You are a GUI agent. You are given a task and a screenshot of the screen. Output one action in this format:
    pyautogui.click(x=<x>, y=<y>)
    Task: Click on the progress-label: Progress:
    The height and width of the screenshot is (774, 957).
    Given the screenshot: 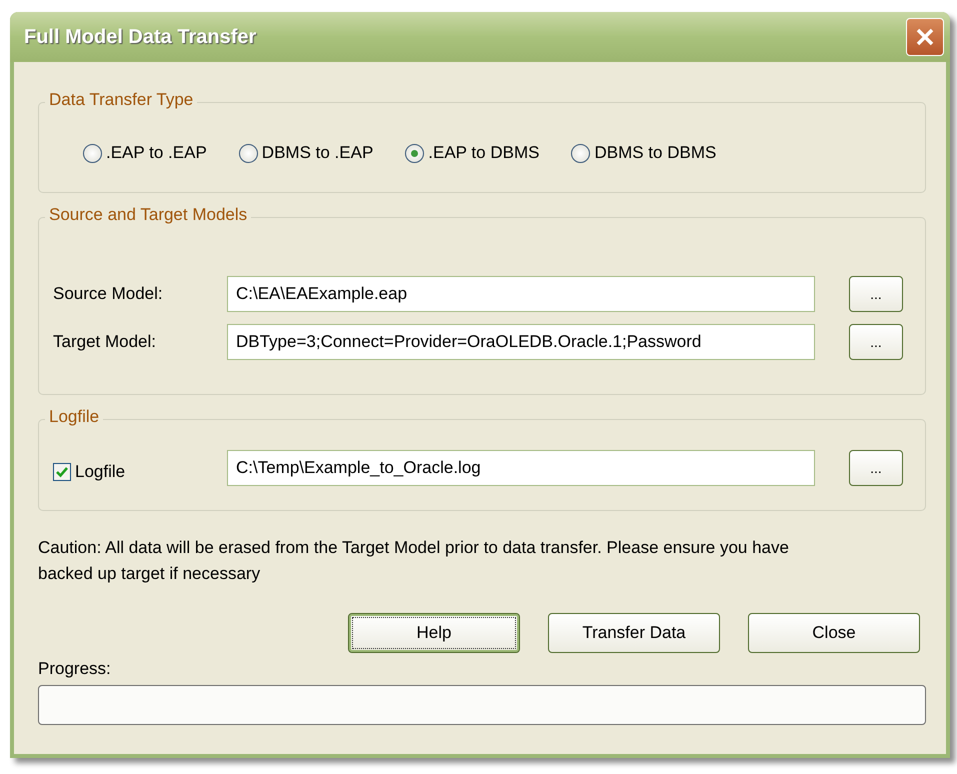 What is the action you would take?
    pyautogui.click(x=75, y=669)
    